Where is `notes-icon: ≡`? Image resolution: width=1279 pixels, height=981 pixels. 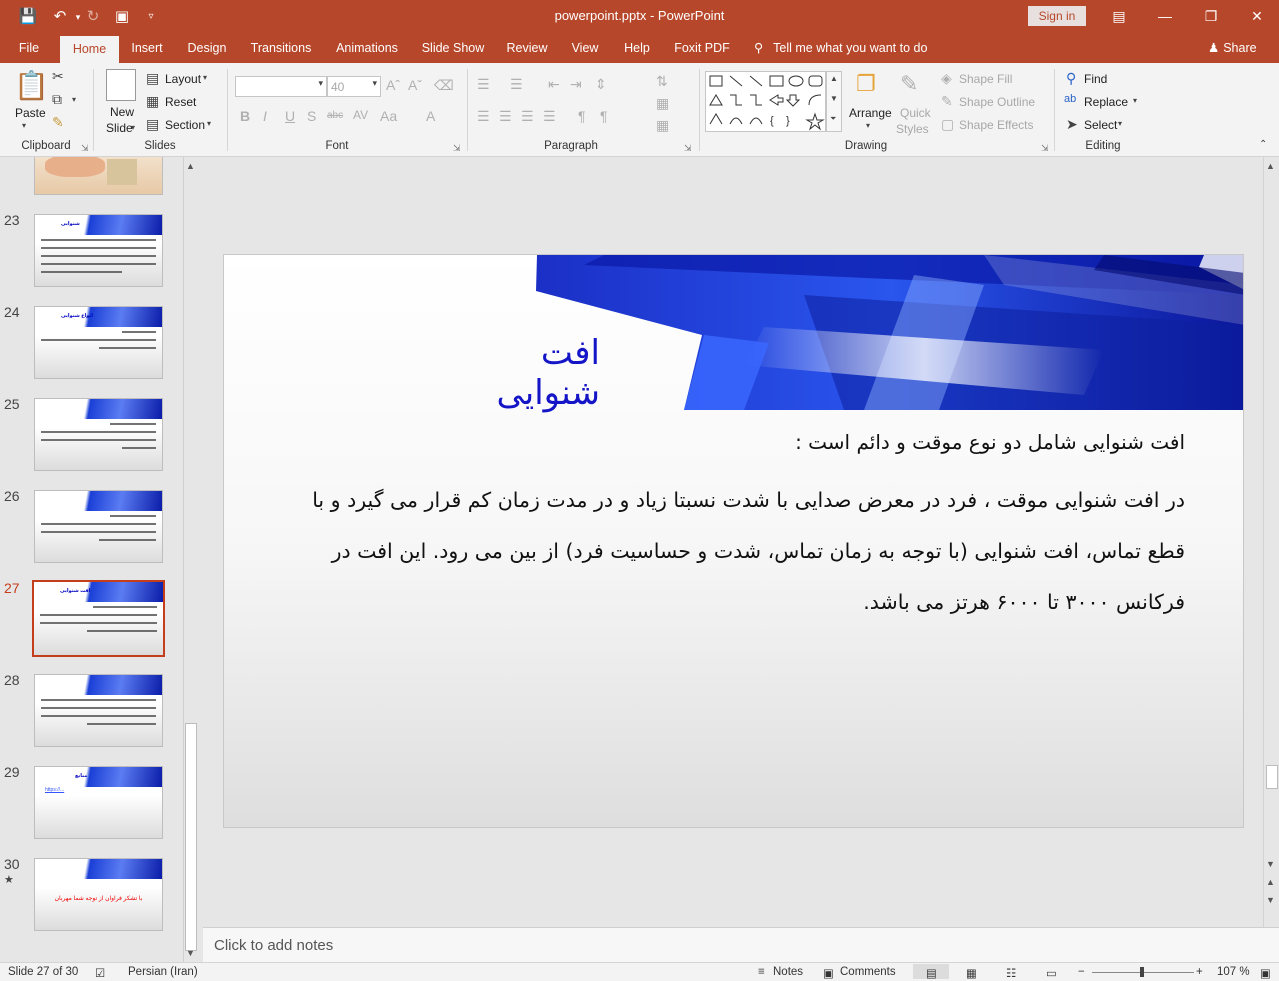
notes-icon: ≡ is located at coordinates (761, 972).